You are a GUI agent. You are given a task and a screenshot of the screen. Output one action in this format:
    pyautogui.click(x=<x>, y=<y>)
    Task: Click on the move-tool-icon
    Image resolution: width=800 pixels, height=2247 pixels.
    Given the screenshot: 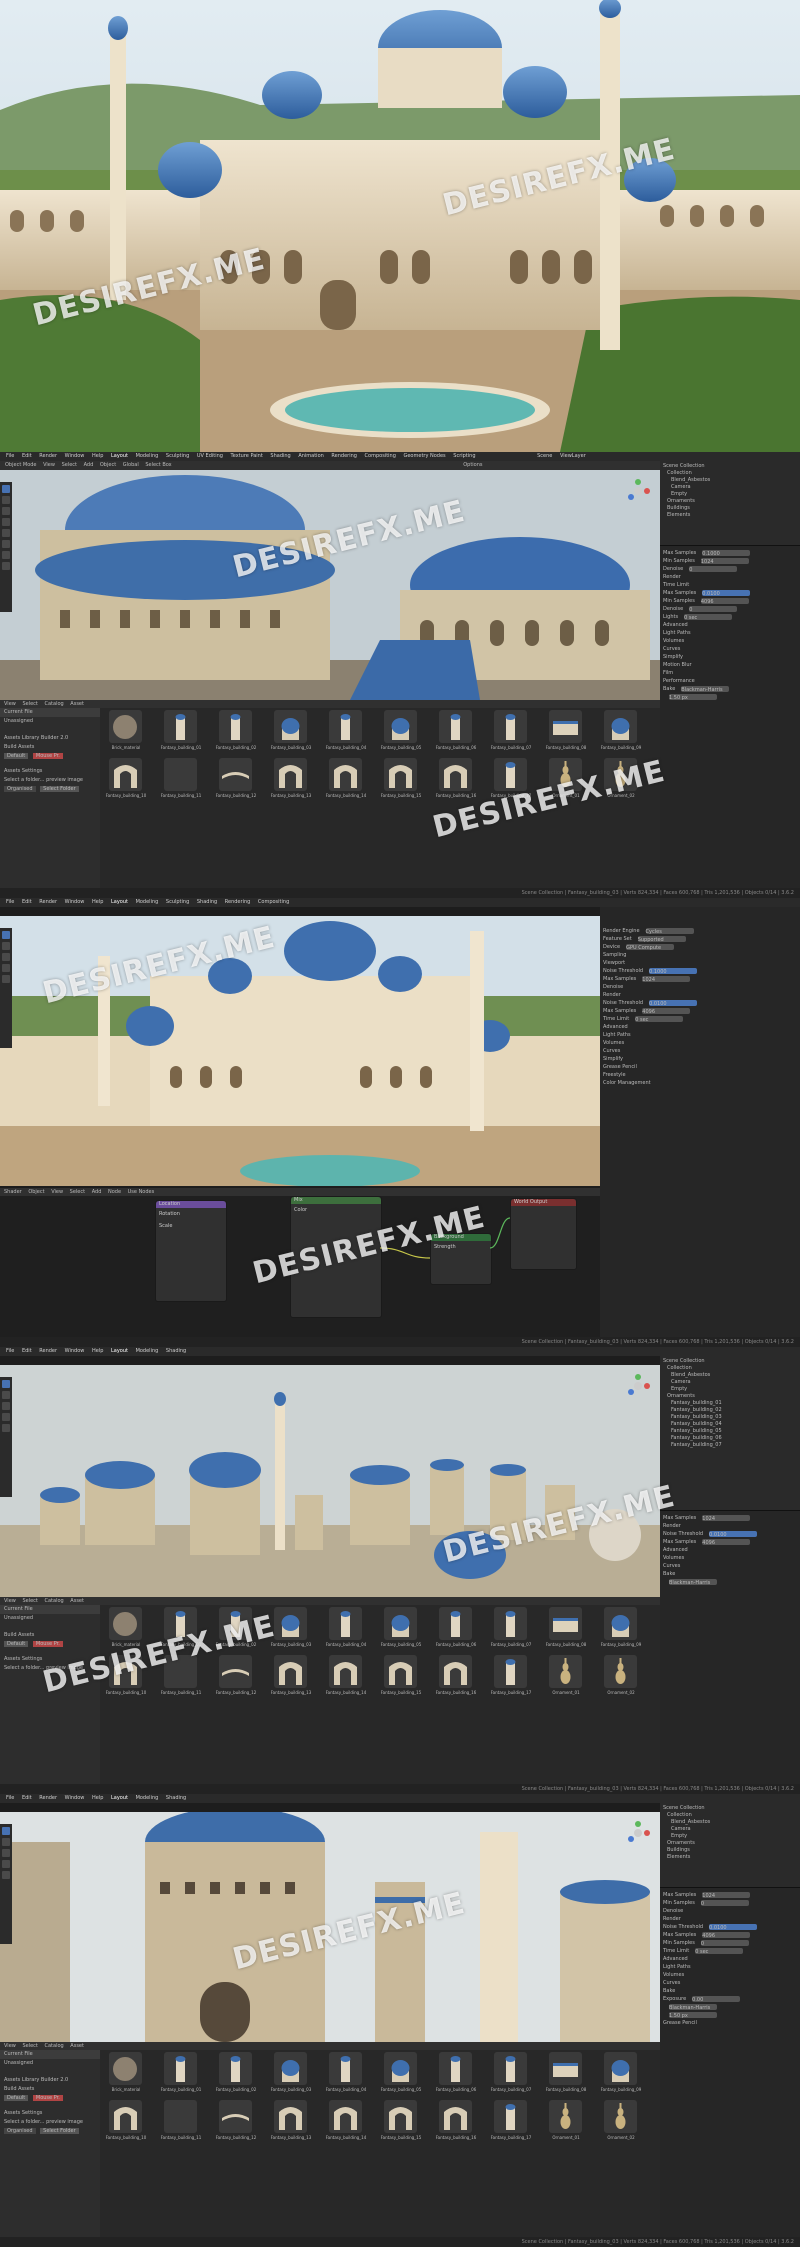 What is the action you would take?
    pyautogui.click(x=6, y=957)
    